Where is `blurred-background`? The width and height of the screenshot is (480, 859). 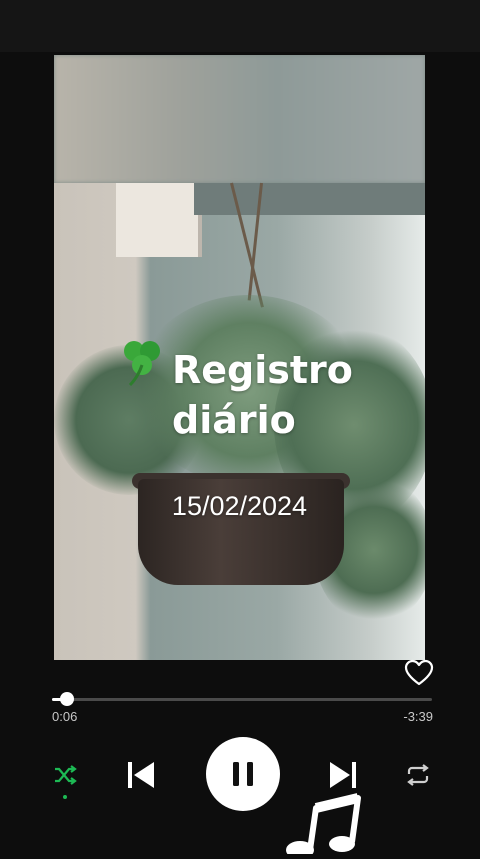
blurred-background is located at coordinates (239, 119).